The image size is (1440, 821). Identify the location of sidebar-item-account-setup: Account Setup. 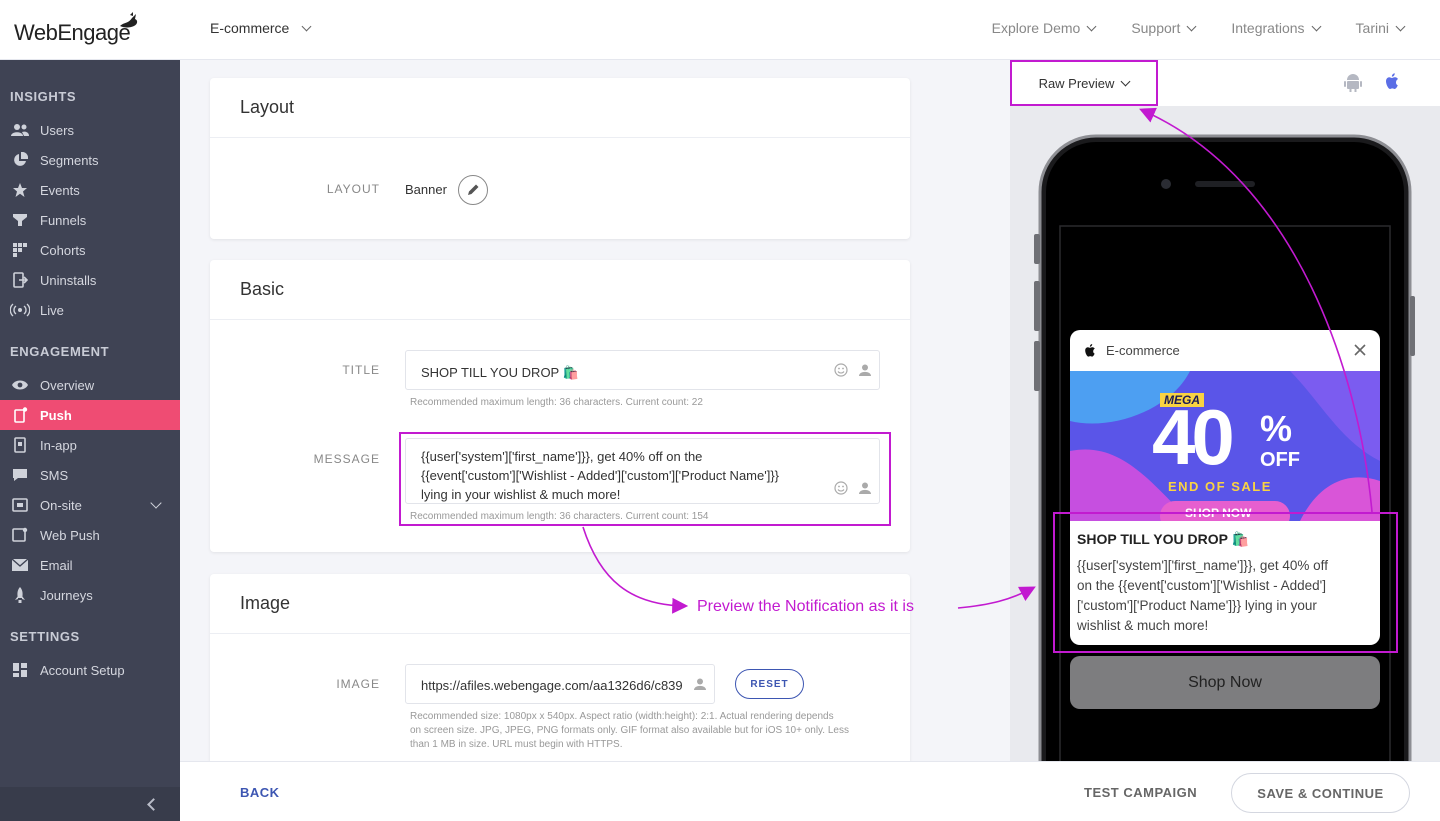
(90, 670).